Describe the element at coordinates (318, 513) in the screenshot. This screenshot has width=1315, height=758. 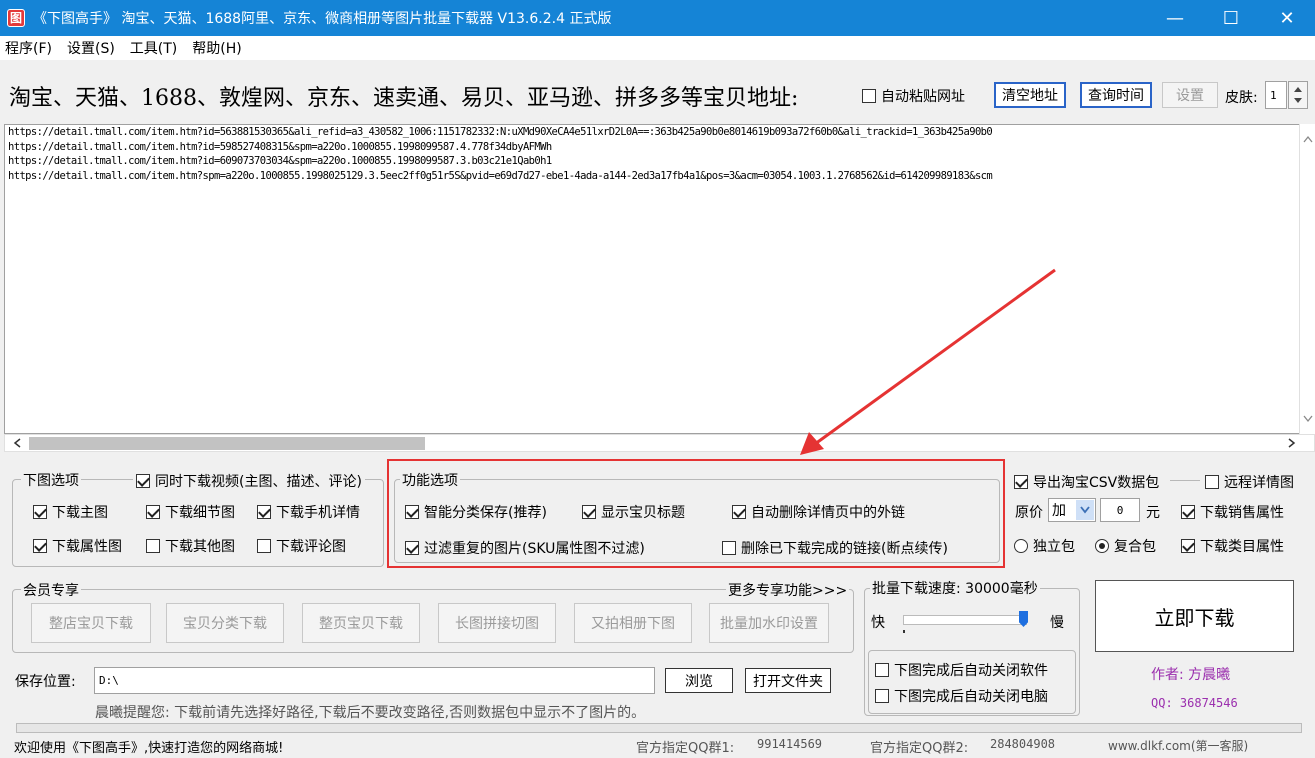
I see `mobile-detail-label: 下载手机详情` at that location.